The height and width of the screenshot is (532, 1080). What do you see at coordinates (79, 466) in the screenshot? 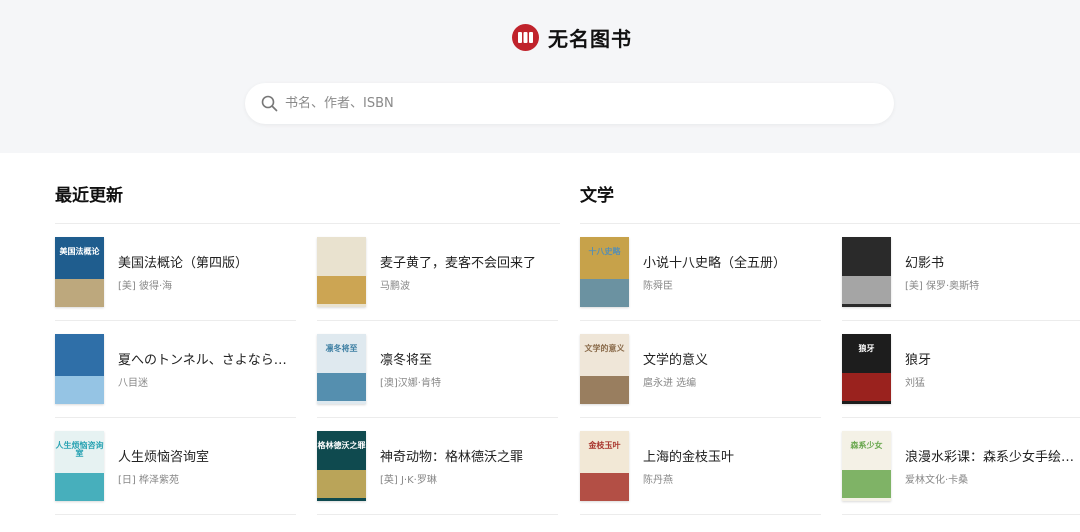
I see `book-cover: 人生烦恼咨询室` at bounding box center [79, 466].